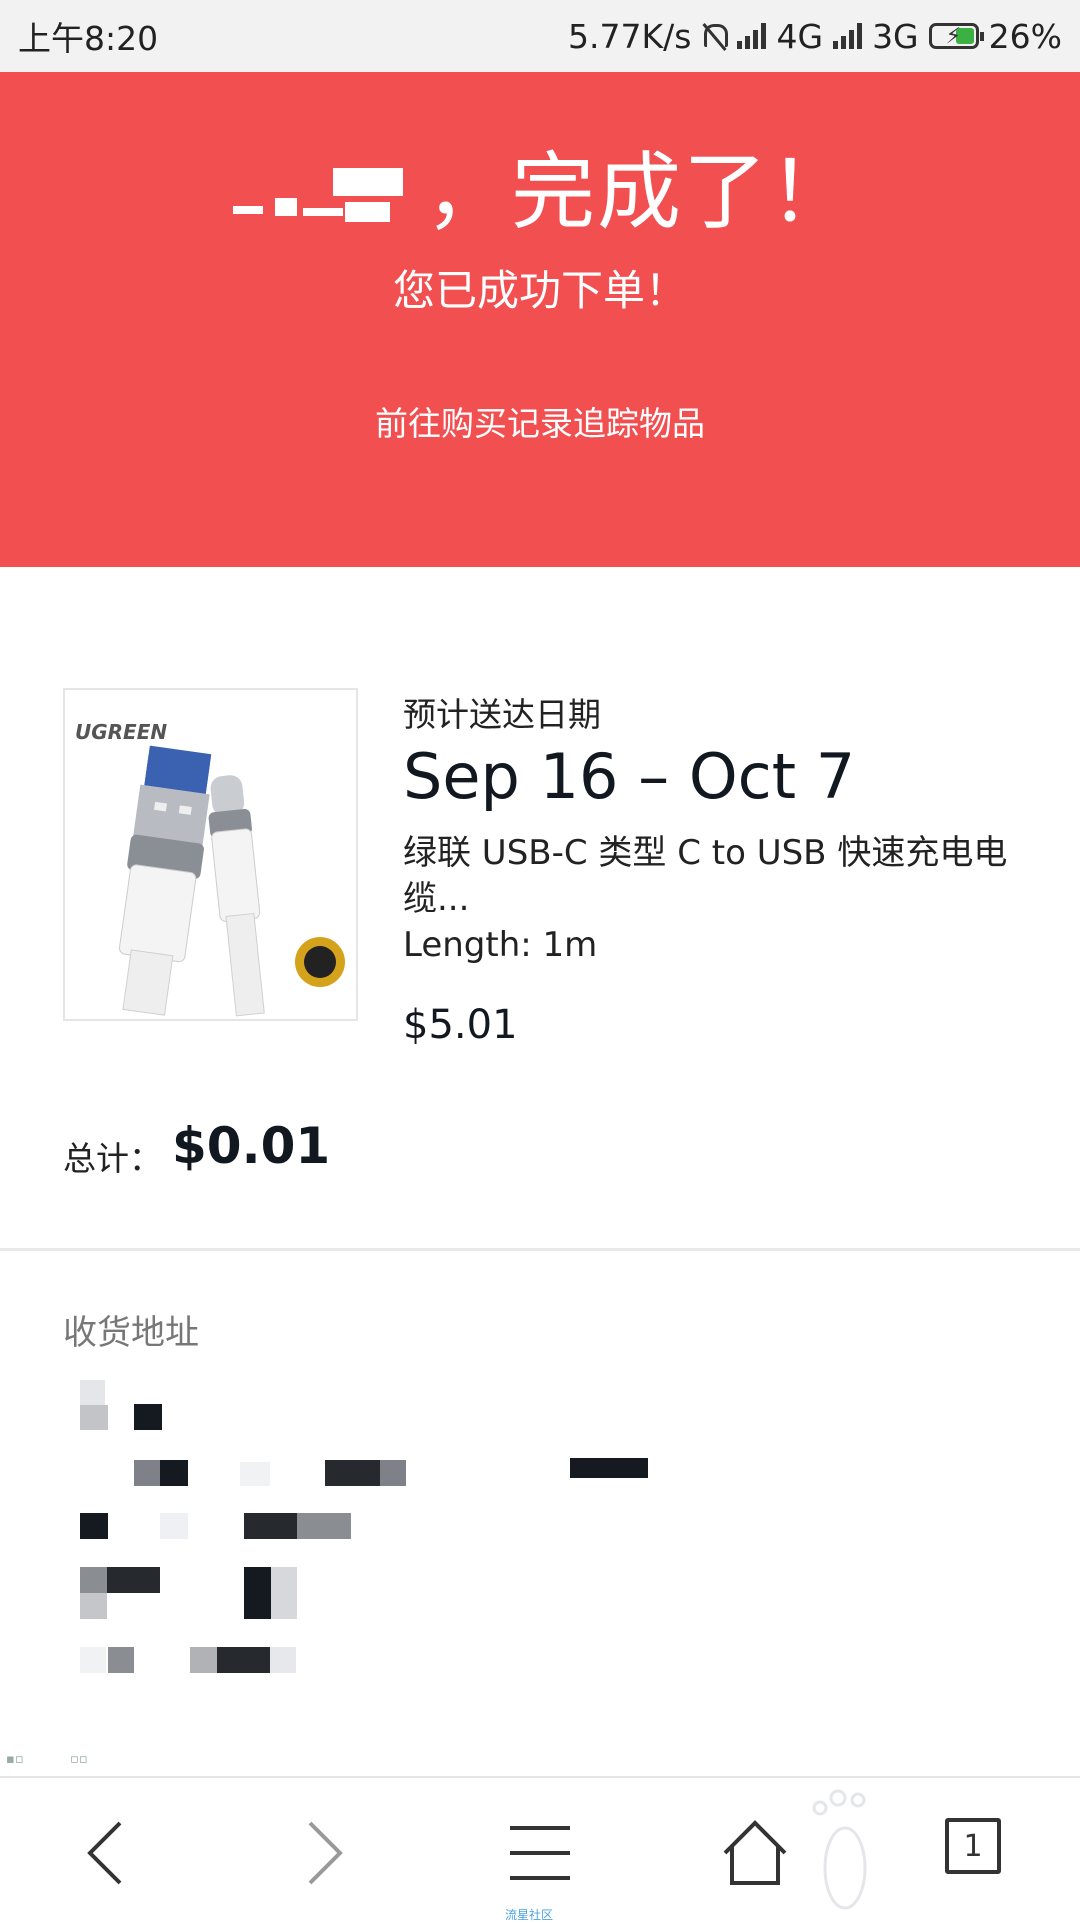  I want to click on brand-logo: UGREEN, so click(121, 732).